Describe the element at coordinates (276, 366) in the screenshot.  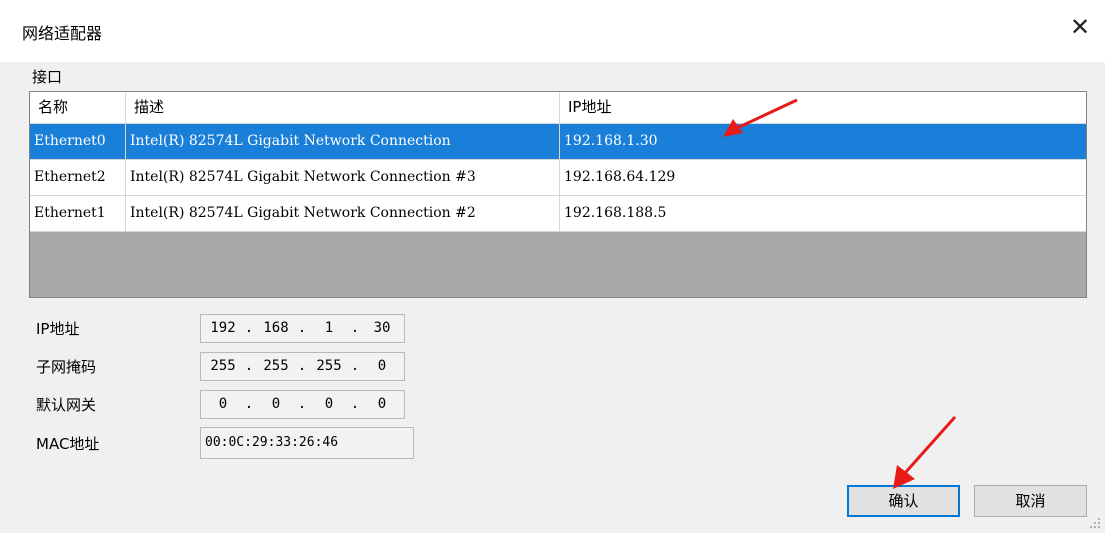
I see `subnet-octet-2: 255` at that location.